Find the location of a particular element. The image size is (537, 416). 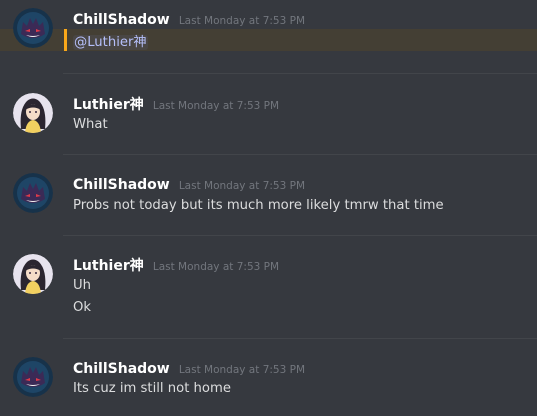

message-text: Uh is located at coordinates (82, 285).